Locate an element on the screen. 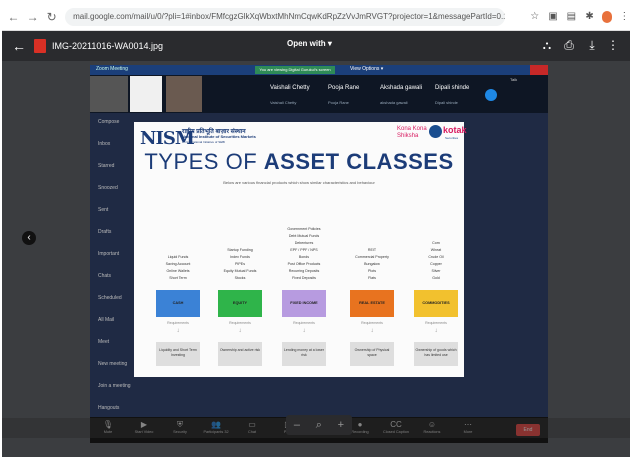 The width and height of the screenshot is (632, 461). slide-title-part: ASSET CLASSES is located at coordinates (358, 161).